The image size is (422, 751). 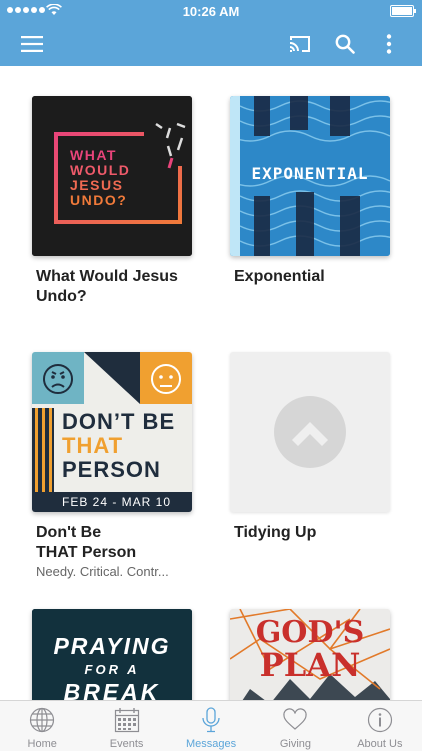 I want to click on artwork-text: GOD'S PLAN, so click(x=310, y=649).